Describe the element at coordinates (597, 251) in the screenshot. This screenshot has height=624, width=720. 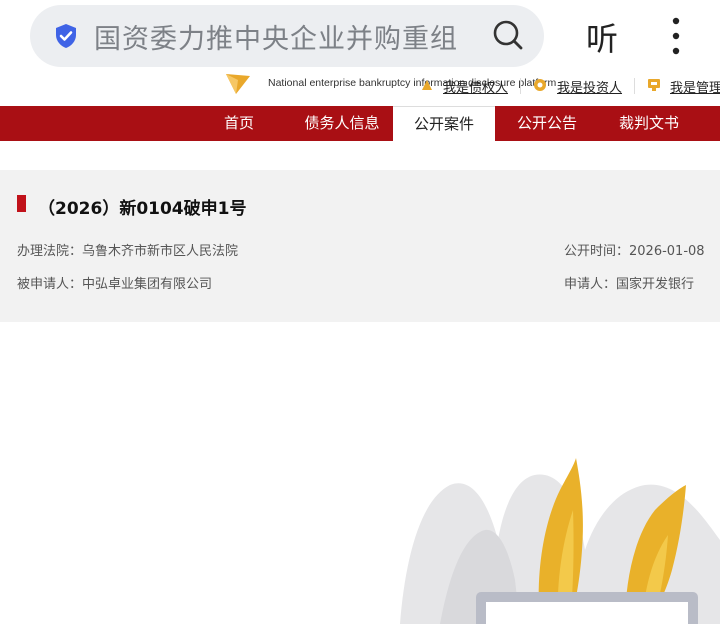
I see `publish-date-label: 公开时间：` at that location.